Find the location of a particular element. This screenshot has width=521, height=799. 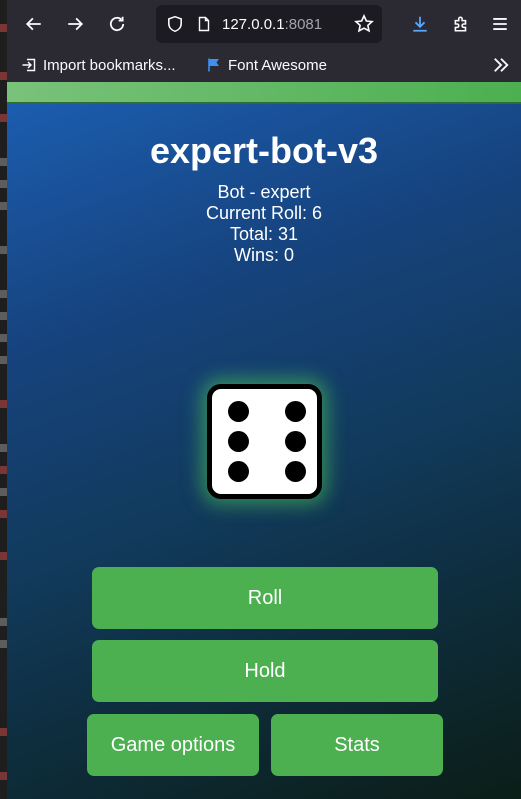

arrow-right-icon is located at coordinates (76, 24).